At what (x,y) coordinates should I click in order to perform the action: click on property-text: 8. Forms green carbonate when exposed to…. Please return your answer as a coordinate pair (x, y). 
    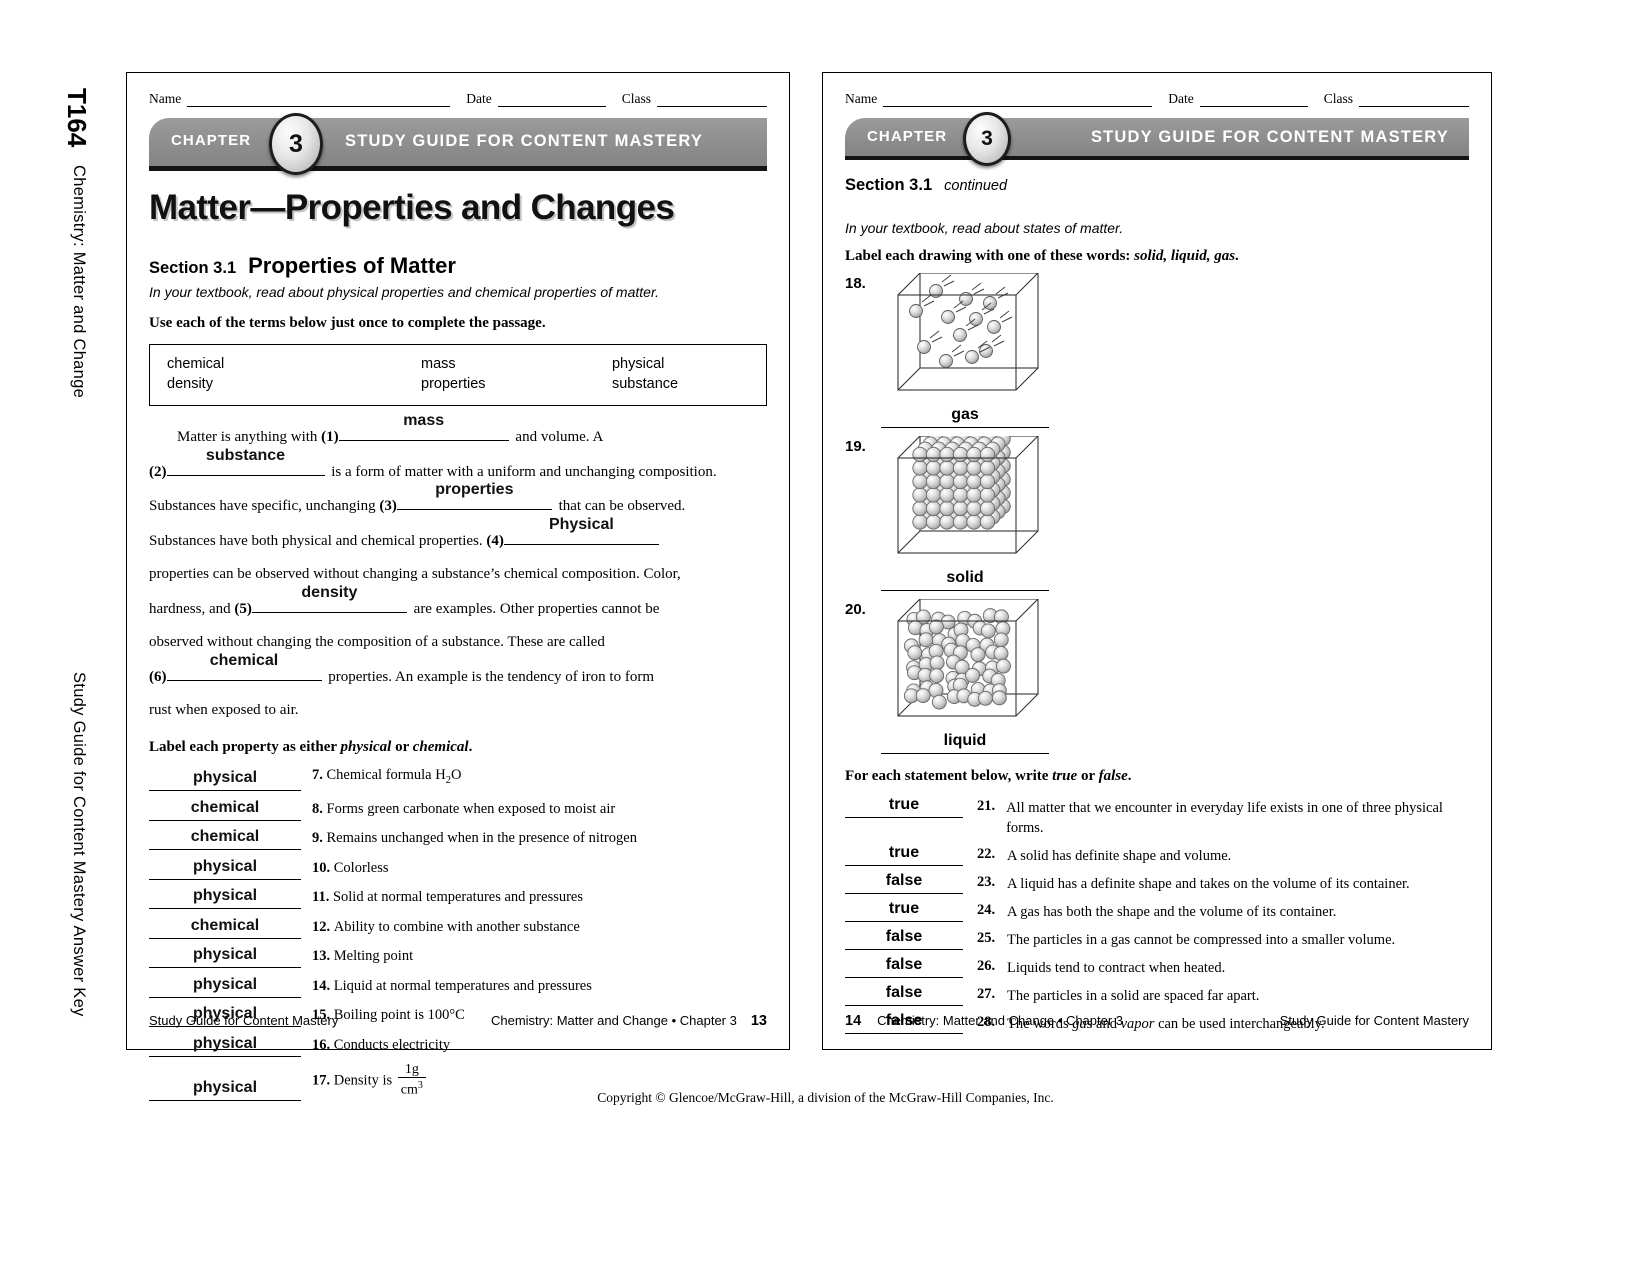
    Looking at the image, I should click on (464, 808).